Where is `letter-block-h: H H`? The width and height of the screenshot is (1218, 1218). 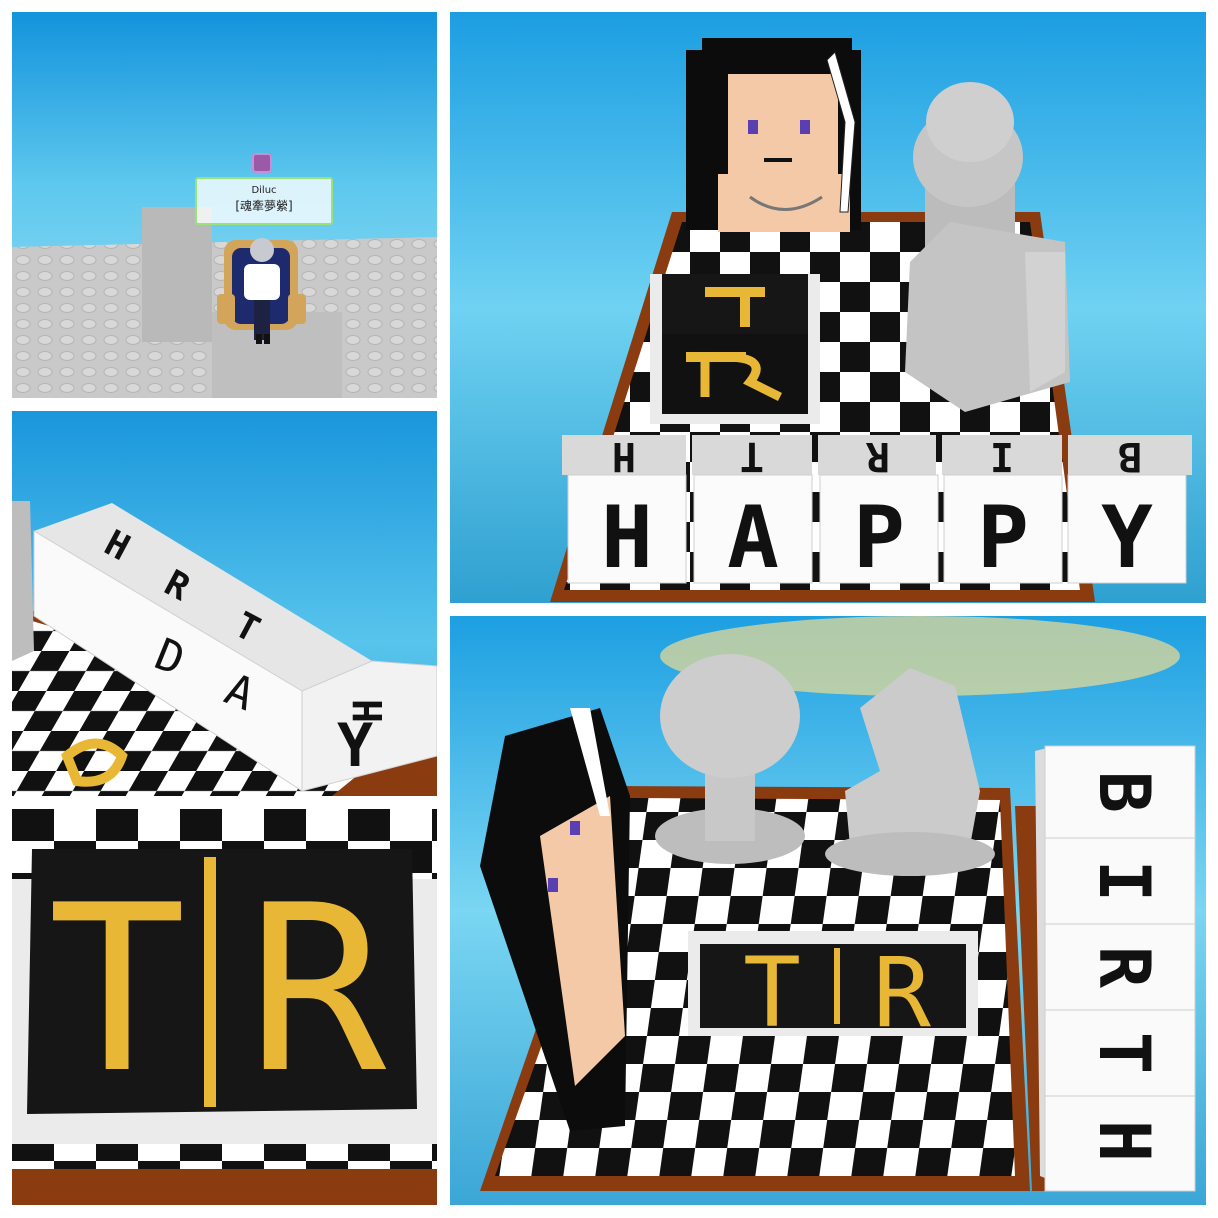 letter-block-h: H H is located at coordinates (624, 510).